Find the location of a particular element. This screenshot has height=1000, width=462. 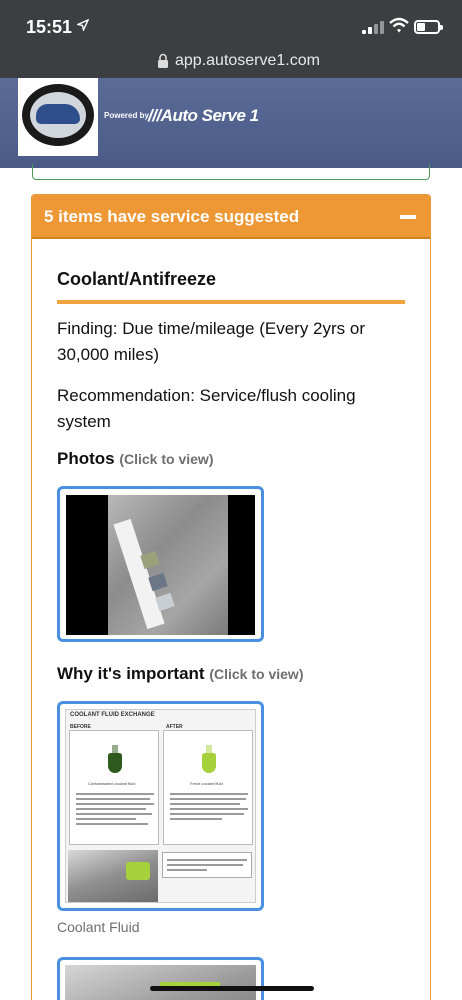

photos-heading-label: Photos is located at coordinates (86, 458).